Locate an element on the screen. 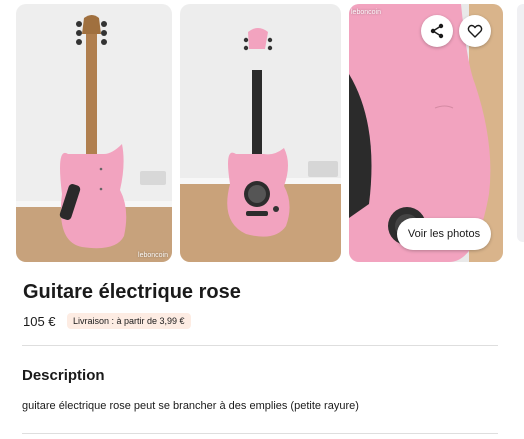 Image resolution: width=524 pixels, height=439 pixels. heart-icon is located at coordinates (475, 31).